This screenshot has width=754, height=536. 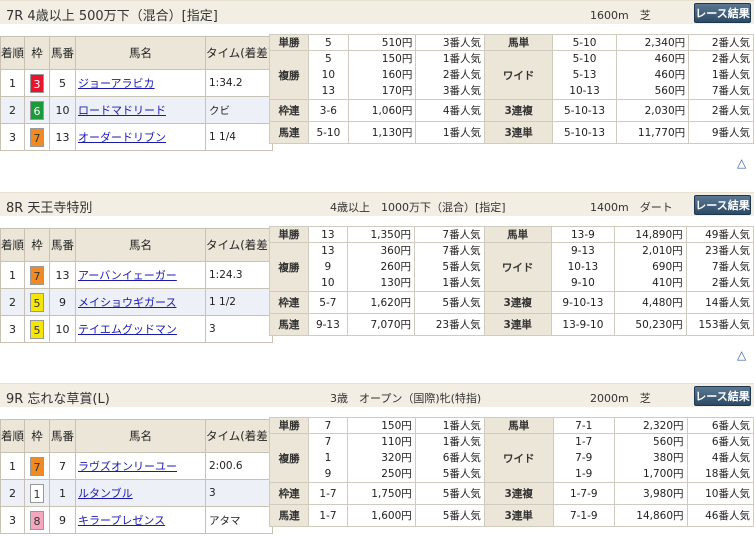 I want to click on horse-number: 9, so click(x=62, y=302).